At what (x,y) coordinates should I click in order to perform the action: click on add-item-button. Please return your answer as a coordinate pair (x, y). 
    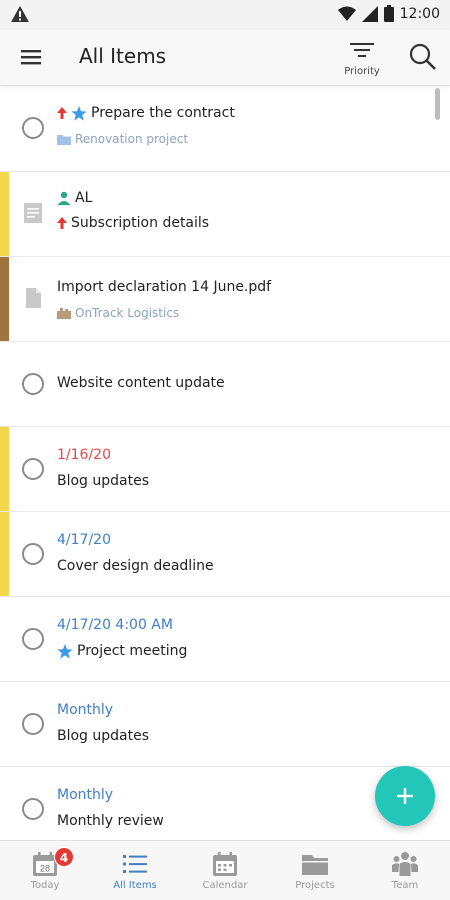
    Looking at the image, I should click on (405, 796).